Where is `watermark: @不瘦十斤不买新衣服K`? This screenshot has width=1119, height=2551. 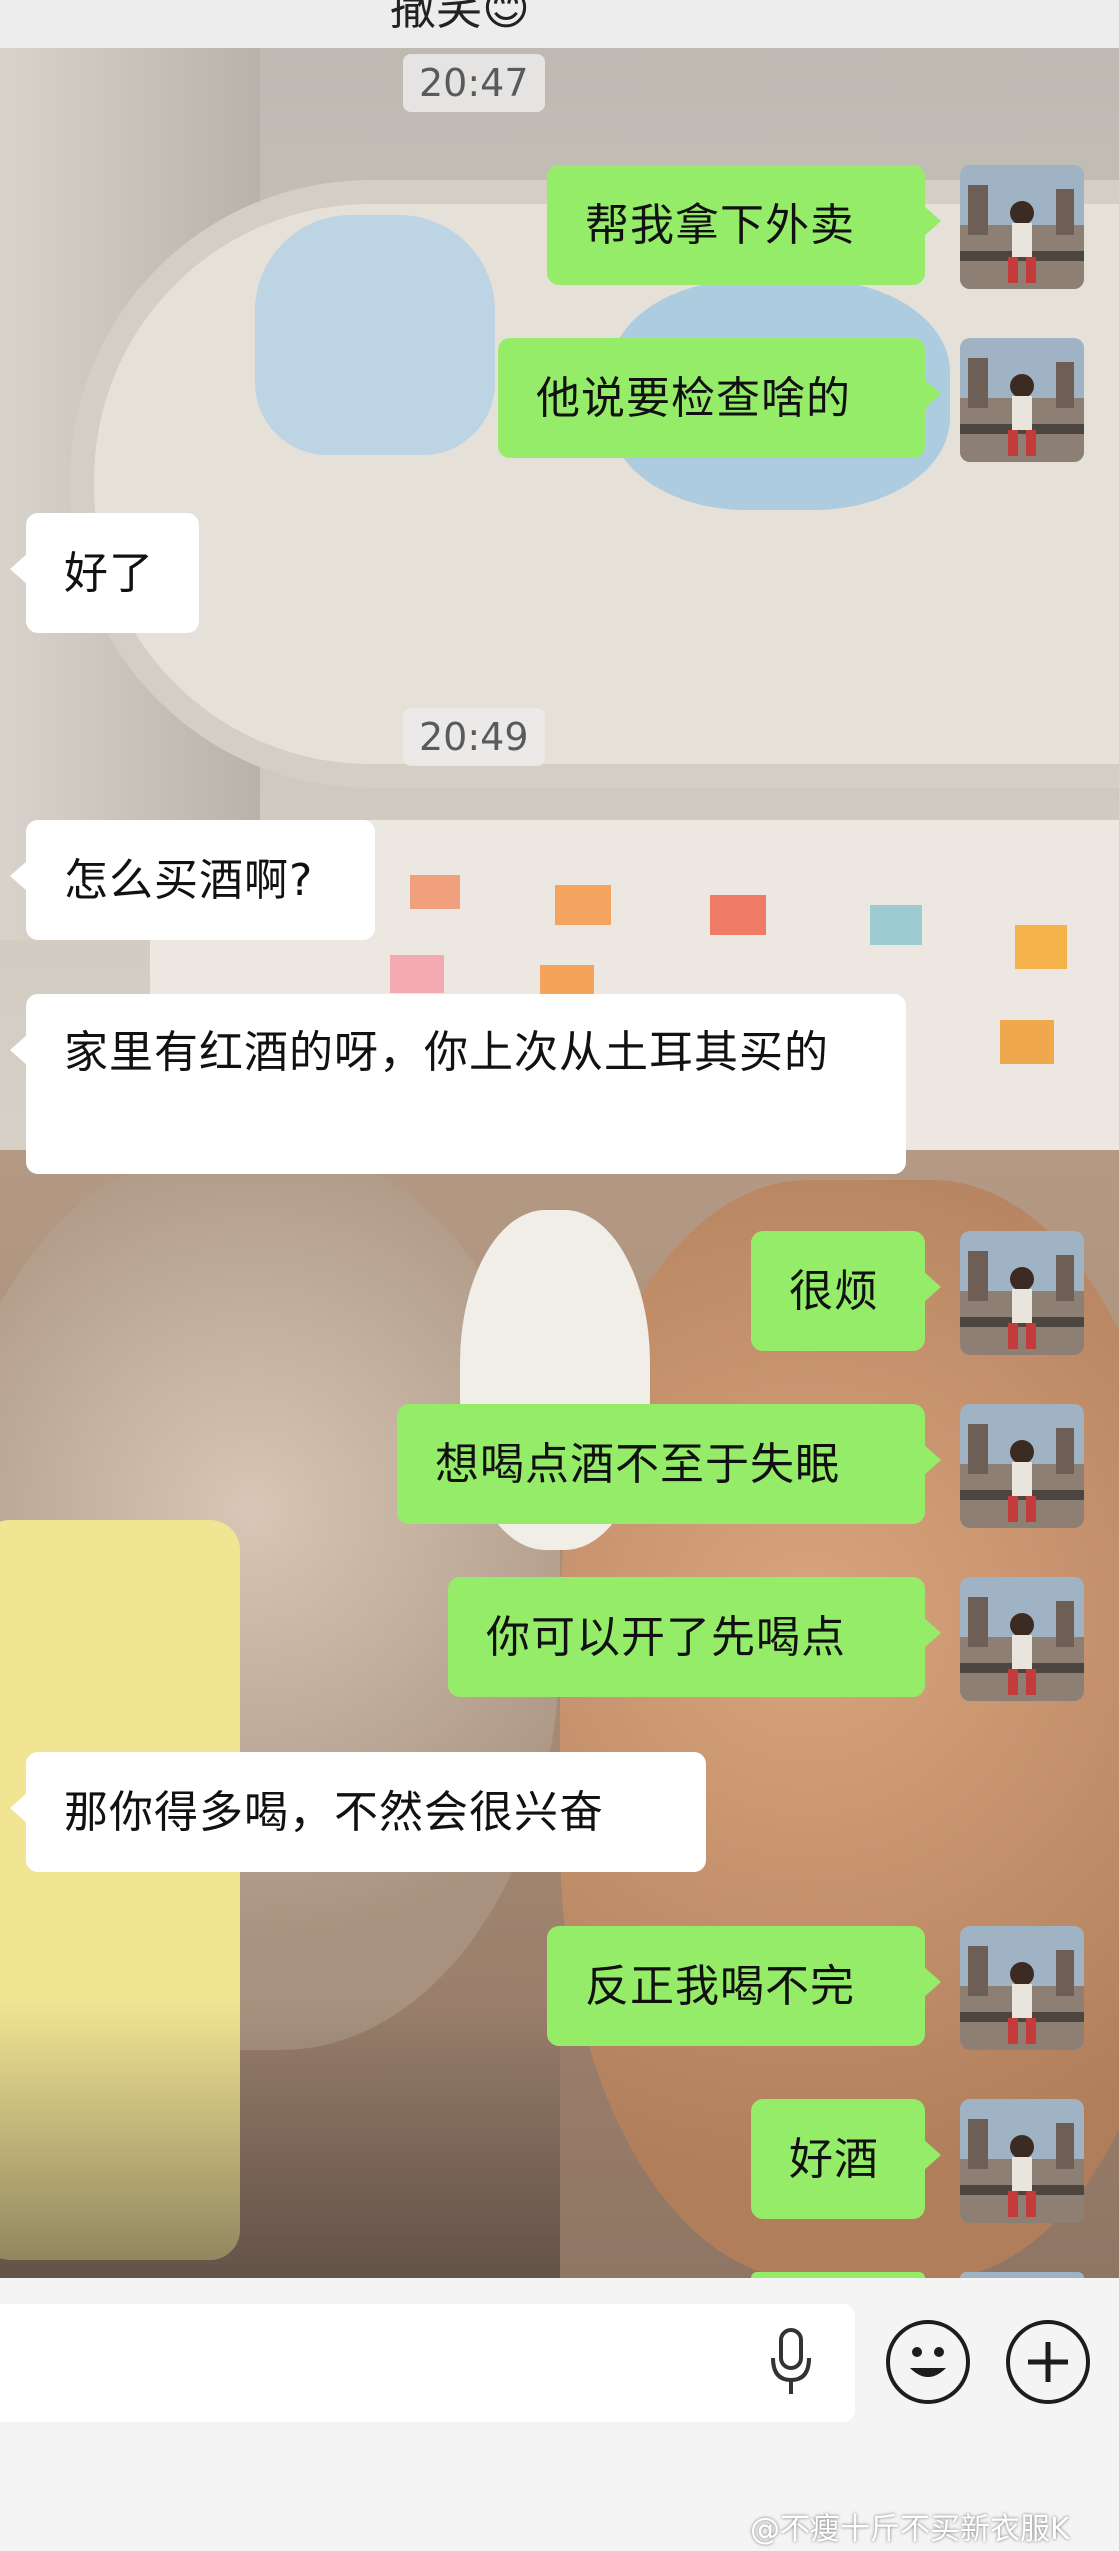
watermark: @不瘦十斤不买新衣服K is located at coordinates (910, 2529).